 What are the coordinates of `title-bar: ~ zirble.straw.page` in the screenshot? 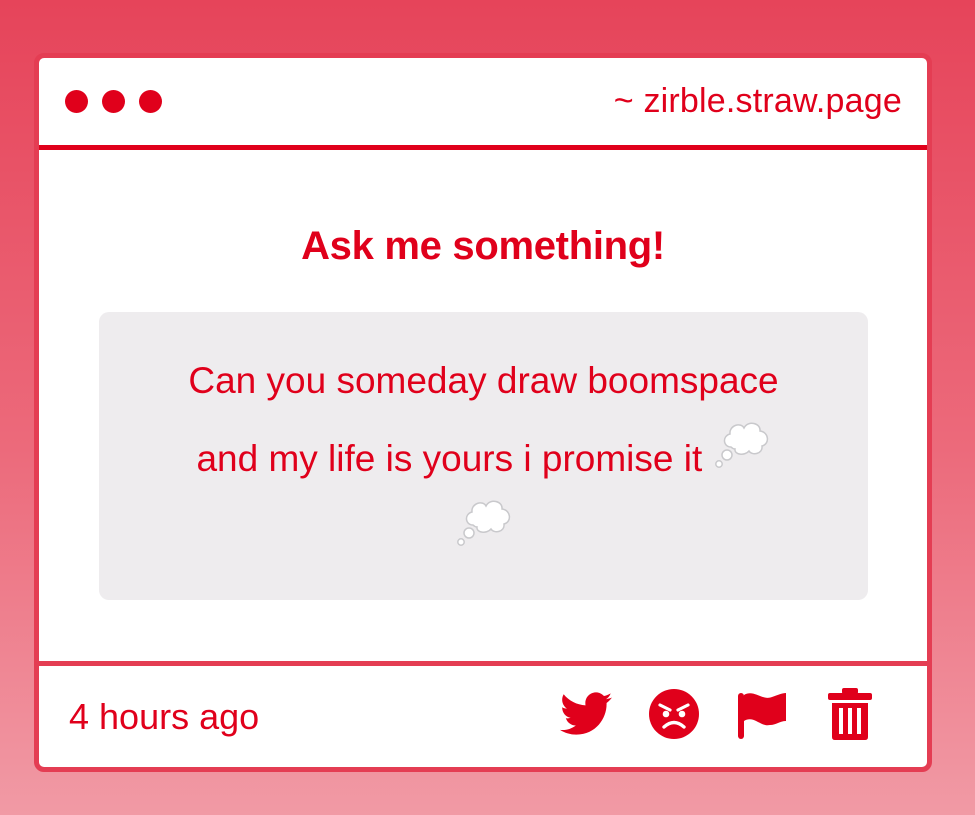 It's located at (483, 104).